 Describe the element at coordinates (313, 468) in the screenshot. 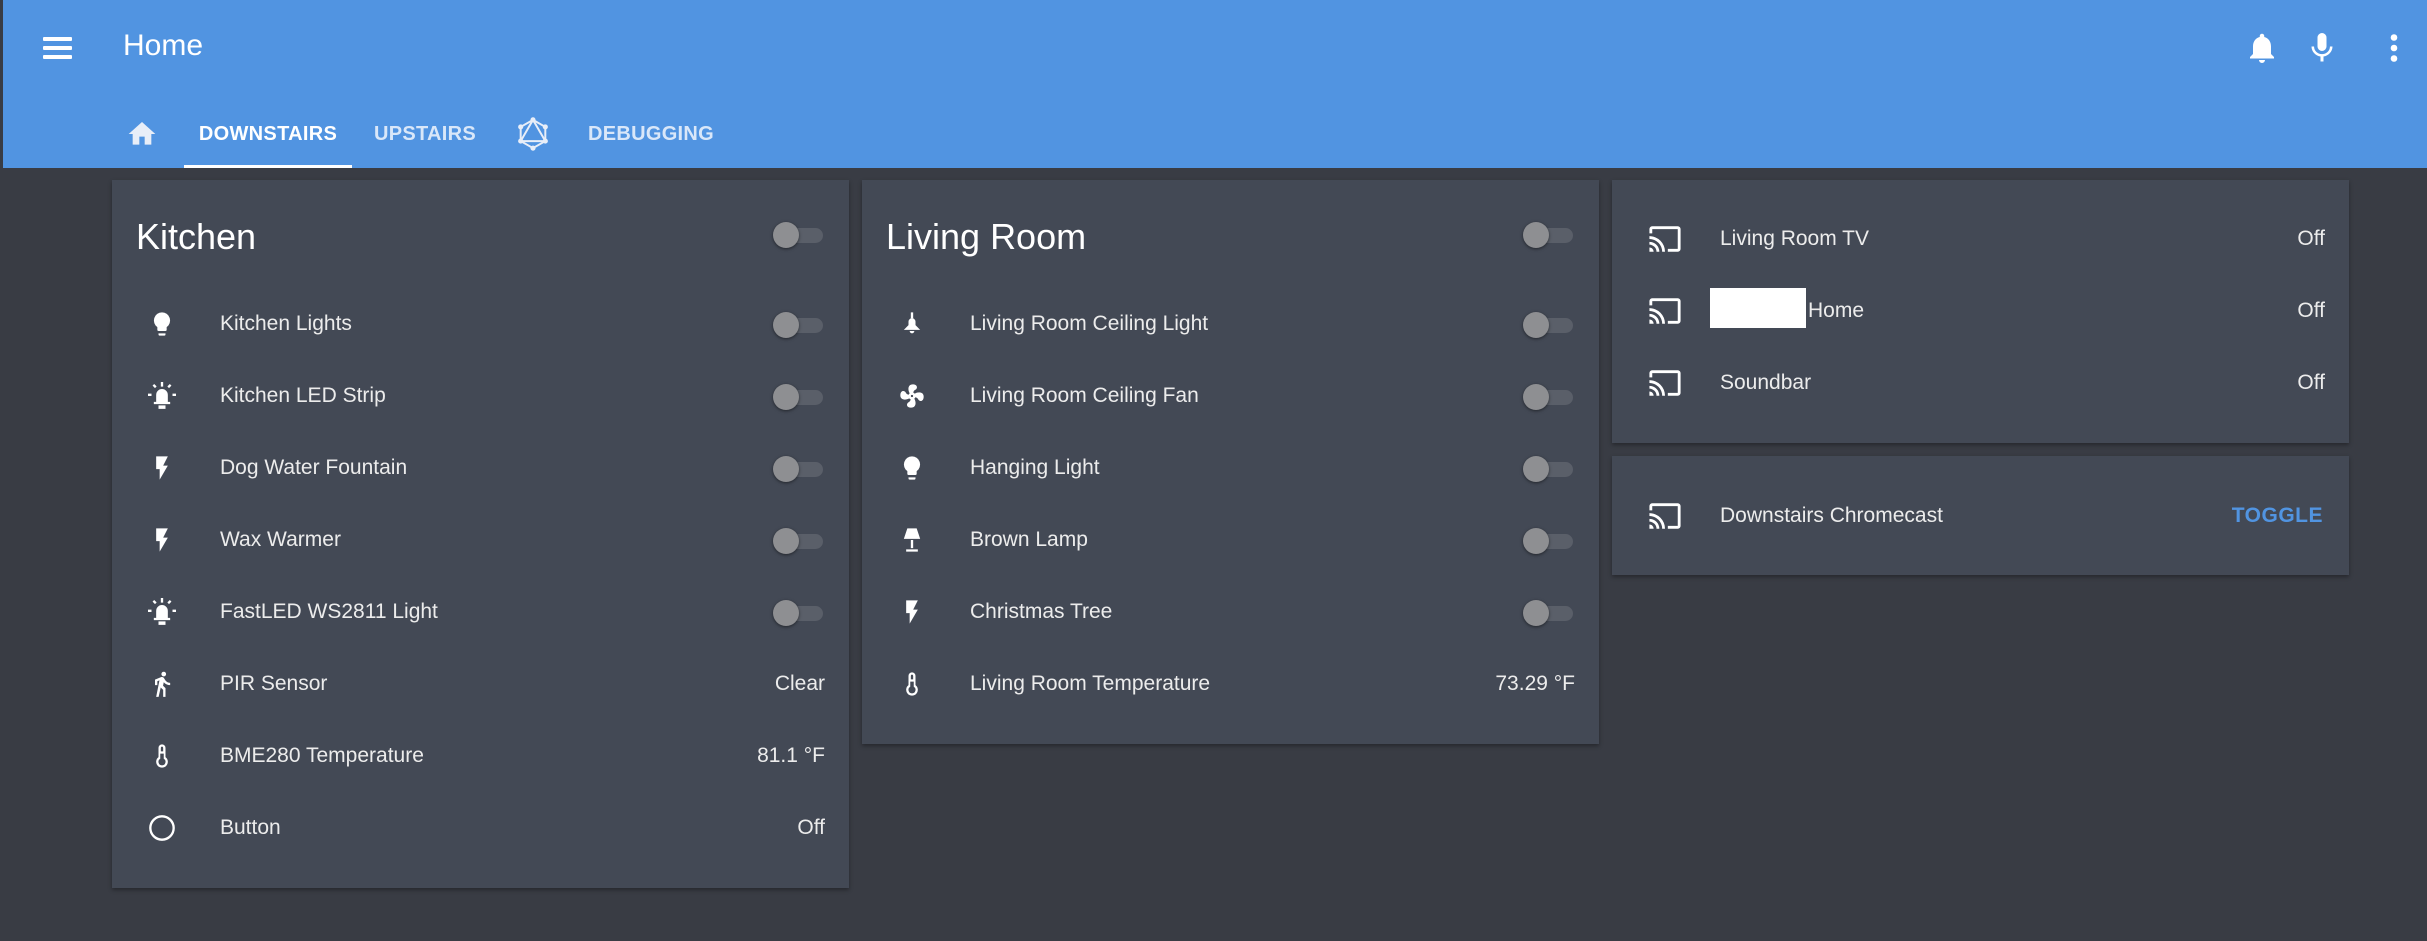

I see `entity-name: Dog Water Fountain` at that location.